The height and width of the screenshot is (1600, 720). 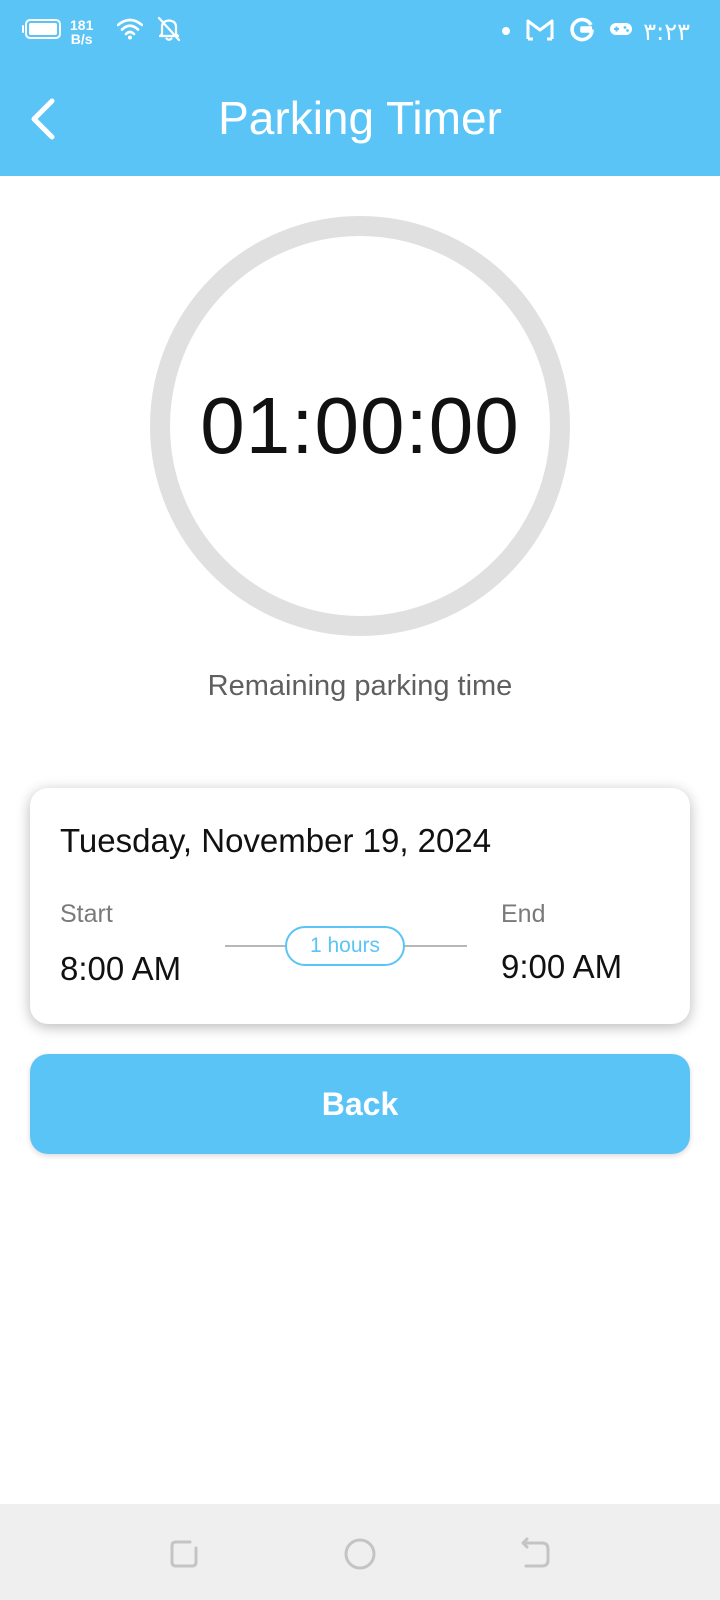 I want to click on back-icon, so click(x=535, y=1552).